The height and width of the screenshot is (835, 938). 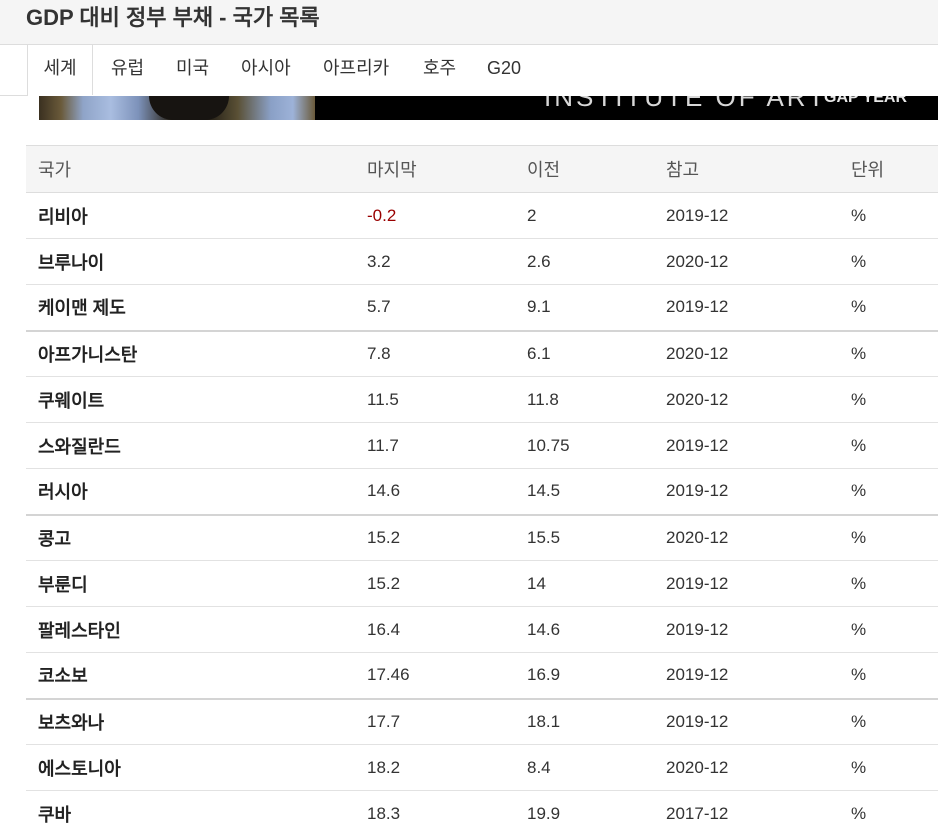 I want to click on table-row: 케이맨 제도 5.7 9.1 2019-12 %, so click(x=482, y=307).